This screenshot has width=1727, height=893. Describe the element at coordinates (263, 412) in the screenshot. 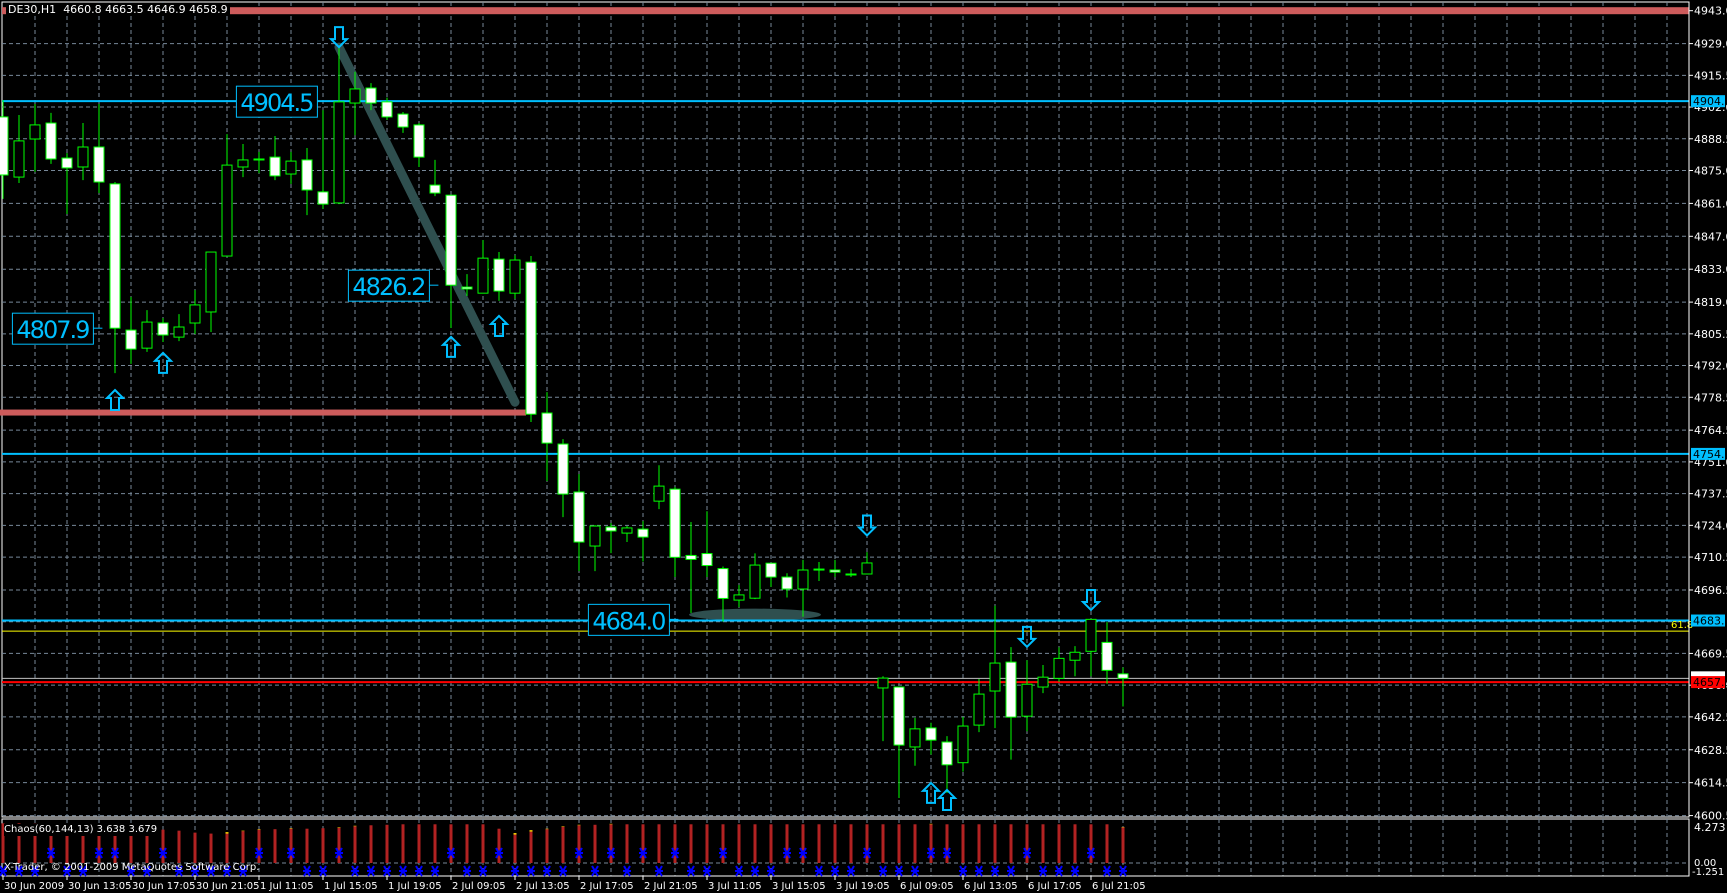

I see `support-line-segment` at that location.